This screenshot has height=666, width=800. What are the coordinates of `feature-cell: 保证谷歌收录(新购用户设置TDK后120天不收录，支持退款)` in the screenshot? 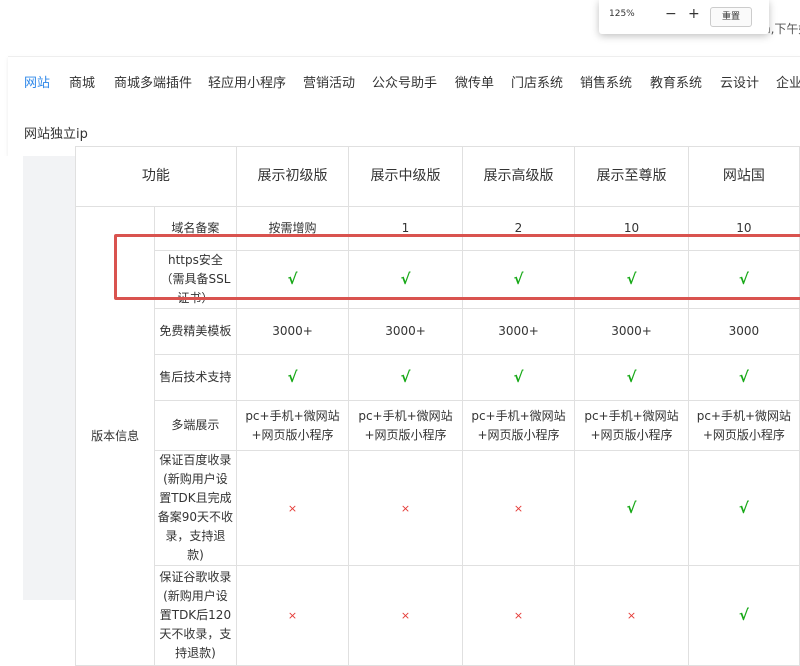 It's located at (195, 615).